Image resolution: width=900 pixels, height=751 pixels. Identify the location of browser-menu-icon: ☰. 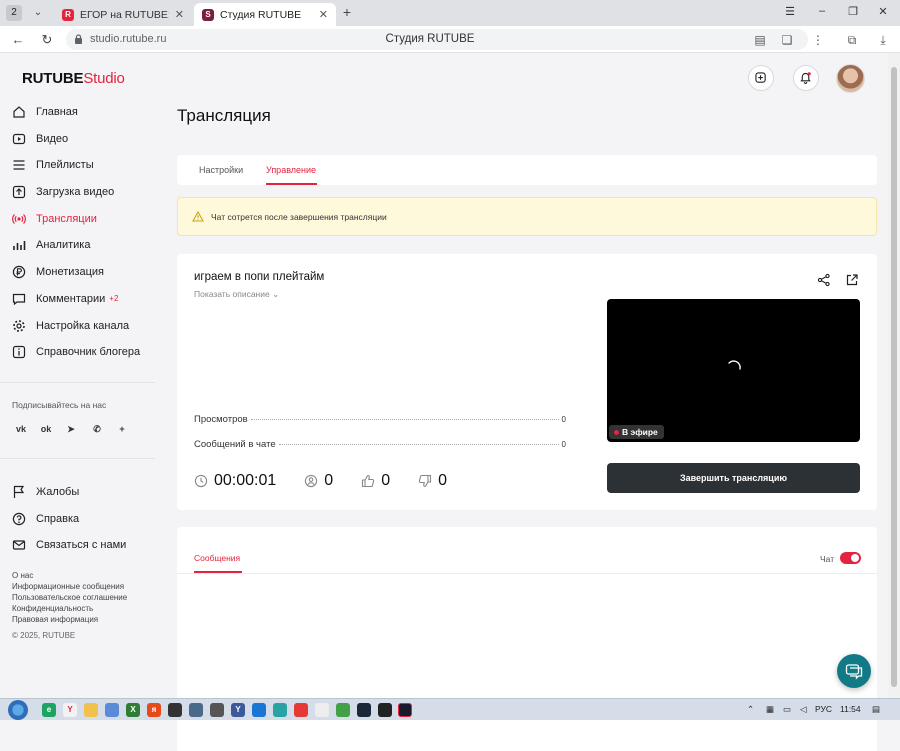
(790, 11).